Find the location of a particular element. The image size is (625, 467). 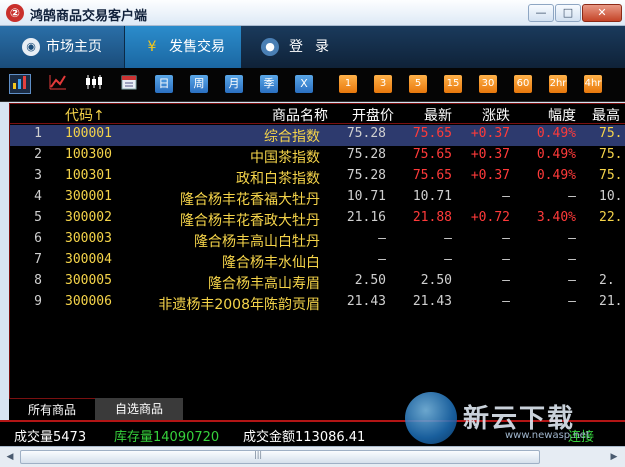

table-row: 4 300001 隆合杨丰花香福大牡丹 10.71 10.71 — — 10. is located at coordinates (317, 198).